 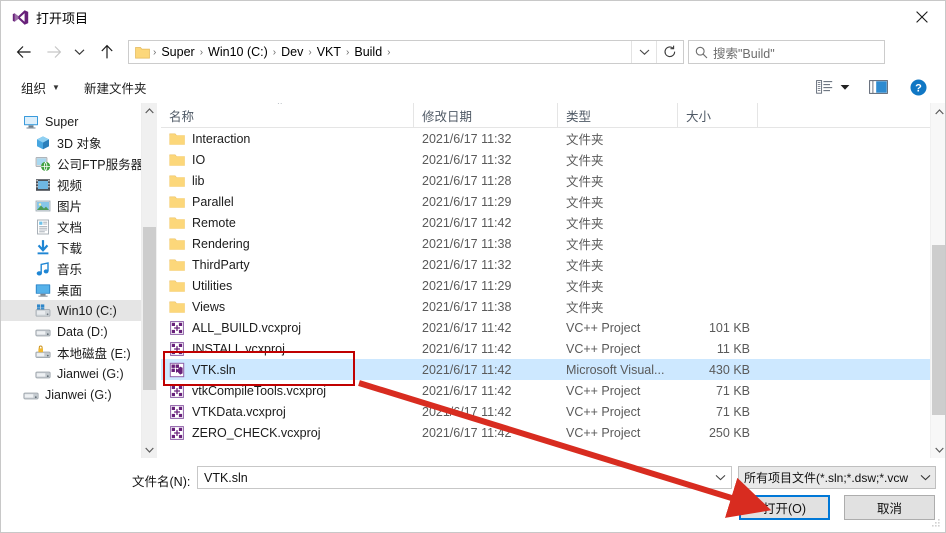 What do you see at coordinates (43, 290) in the screenshot?
I see `desktop-icon` at bounding box center [43, 290].